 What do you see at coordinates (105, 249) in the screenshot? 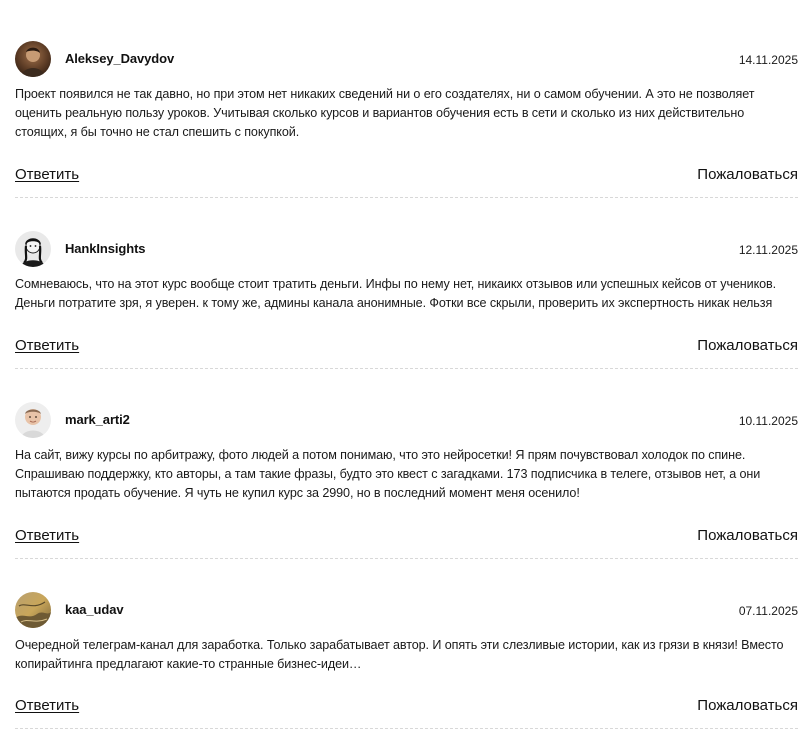
I see `author-name: HankInsights` at bounding box center [105, 249].